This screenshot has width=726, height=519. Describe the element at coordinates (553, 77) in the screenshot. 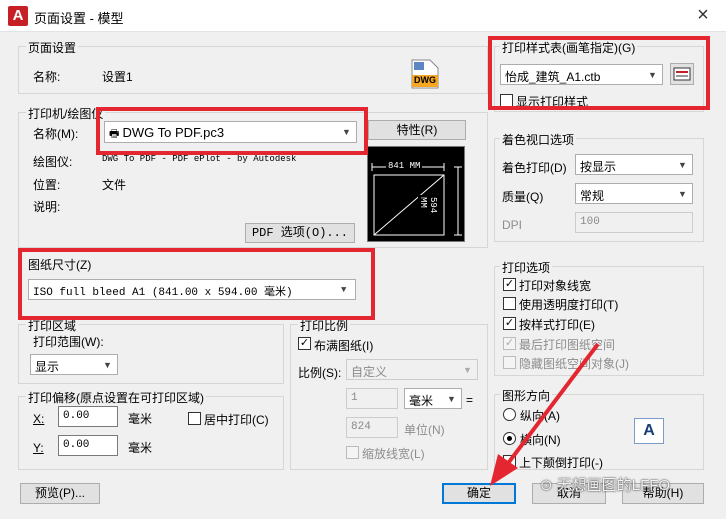

I see `style-table-value: 怡成_建筑_A1.ctb` at that location.